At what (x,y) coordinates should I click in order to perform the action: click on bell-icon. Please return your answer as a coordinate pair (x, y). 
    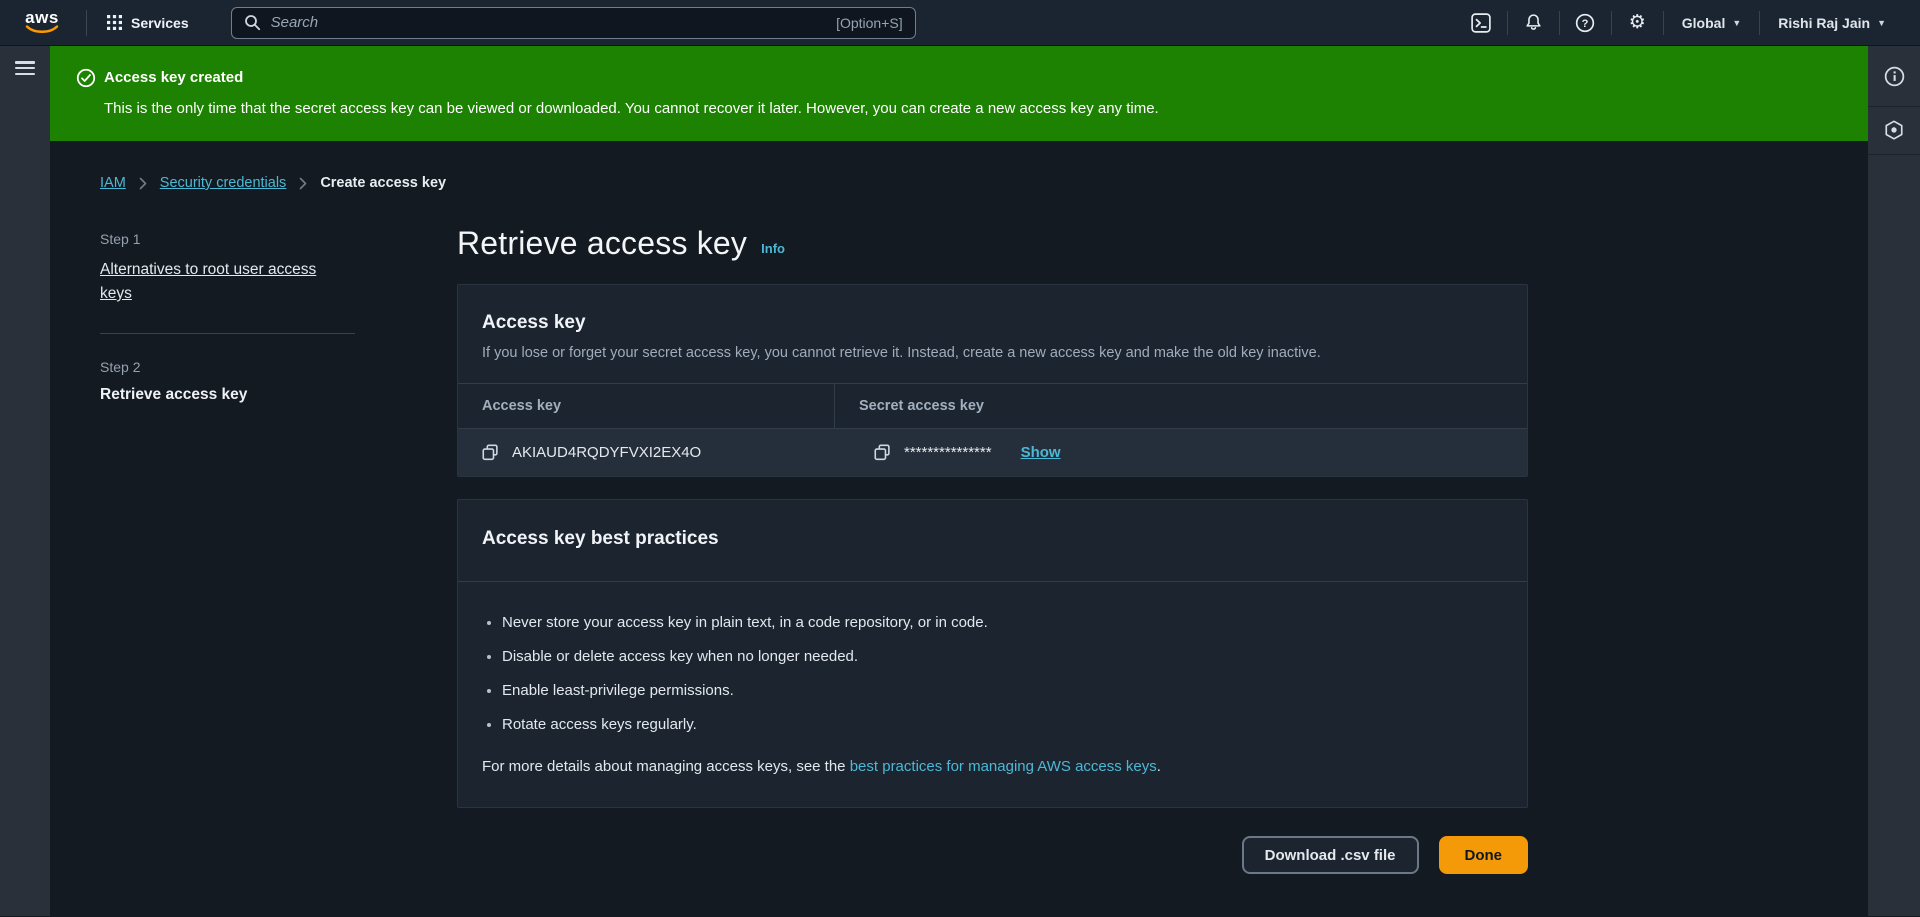
    Looking at the image, I should click on (1533, 22).